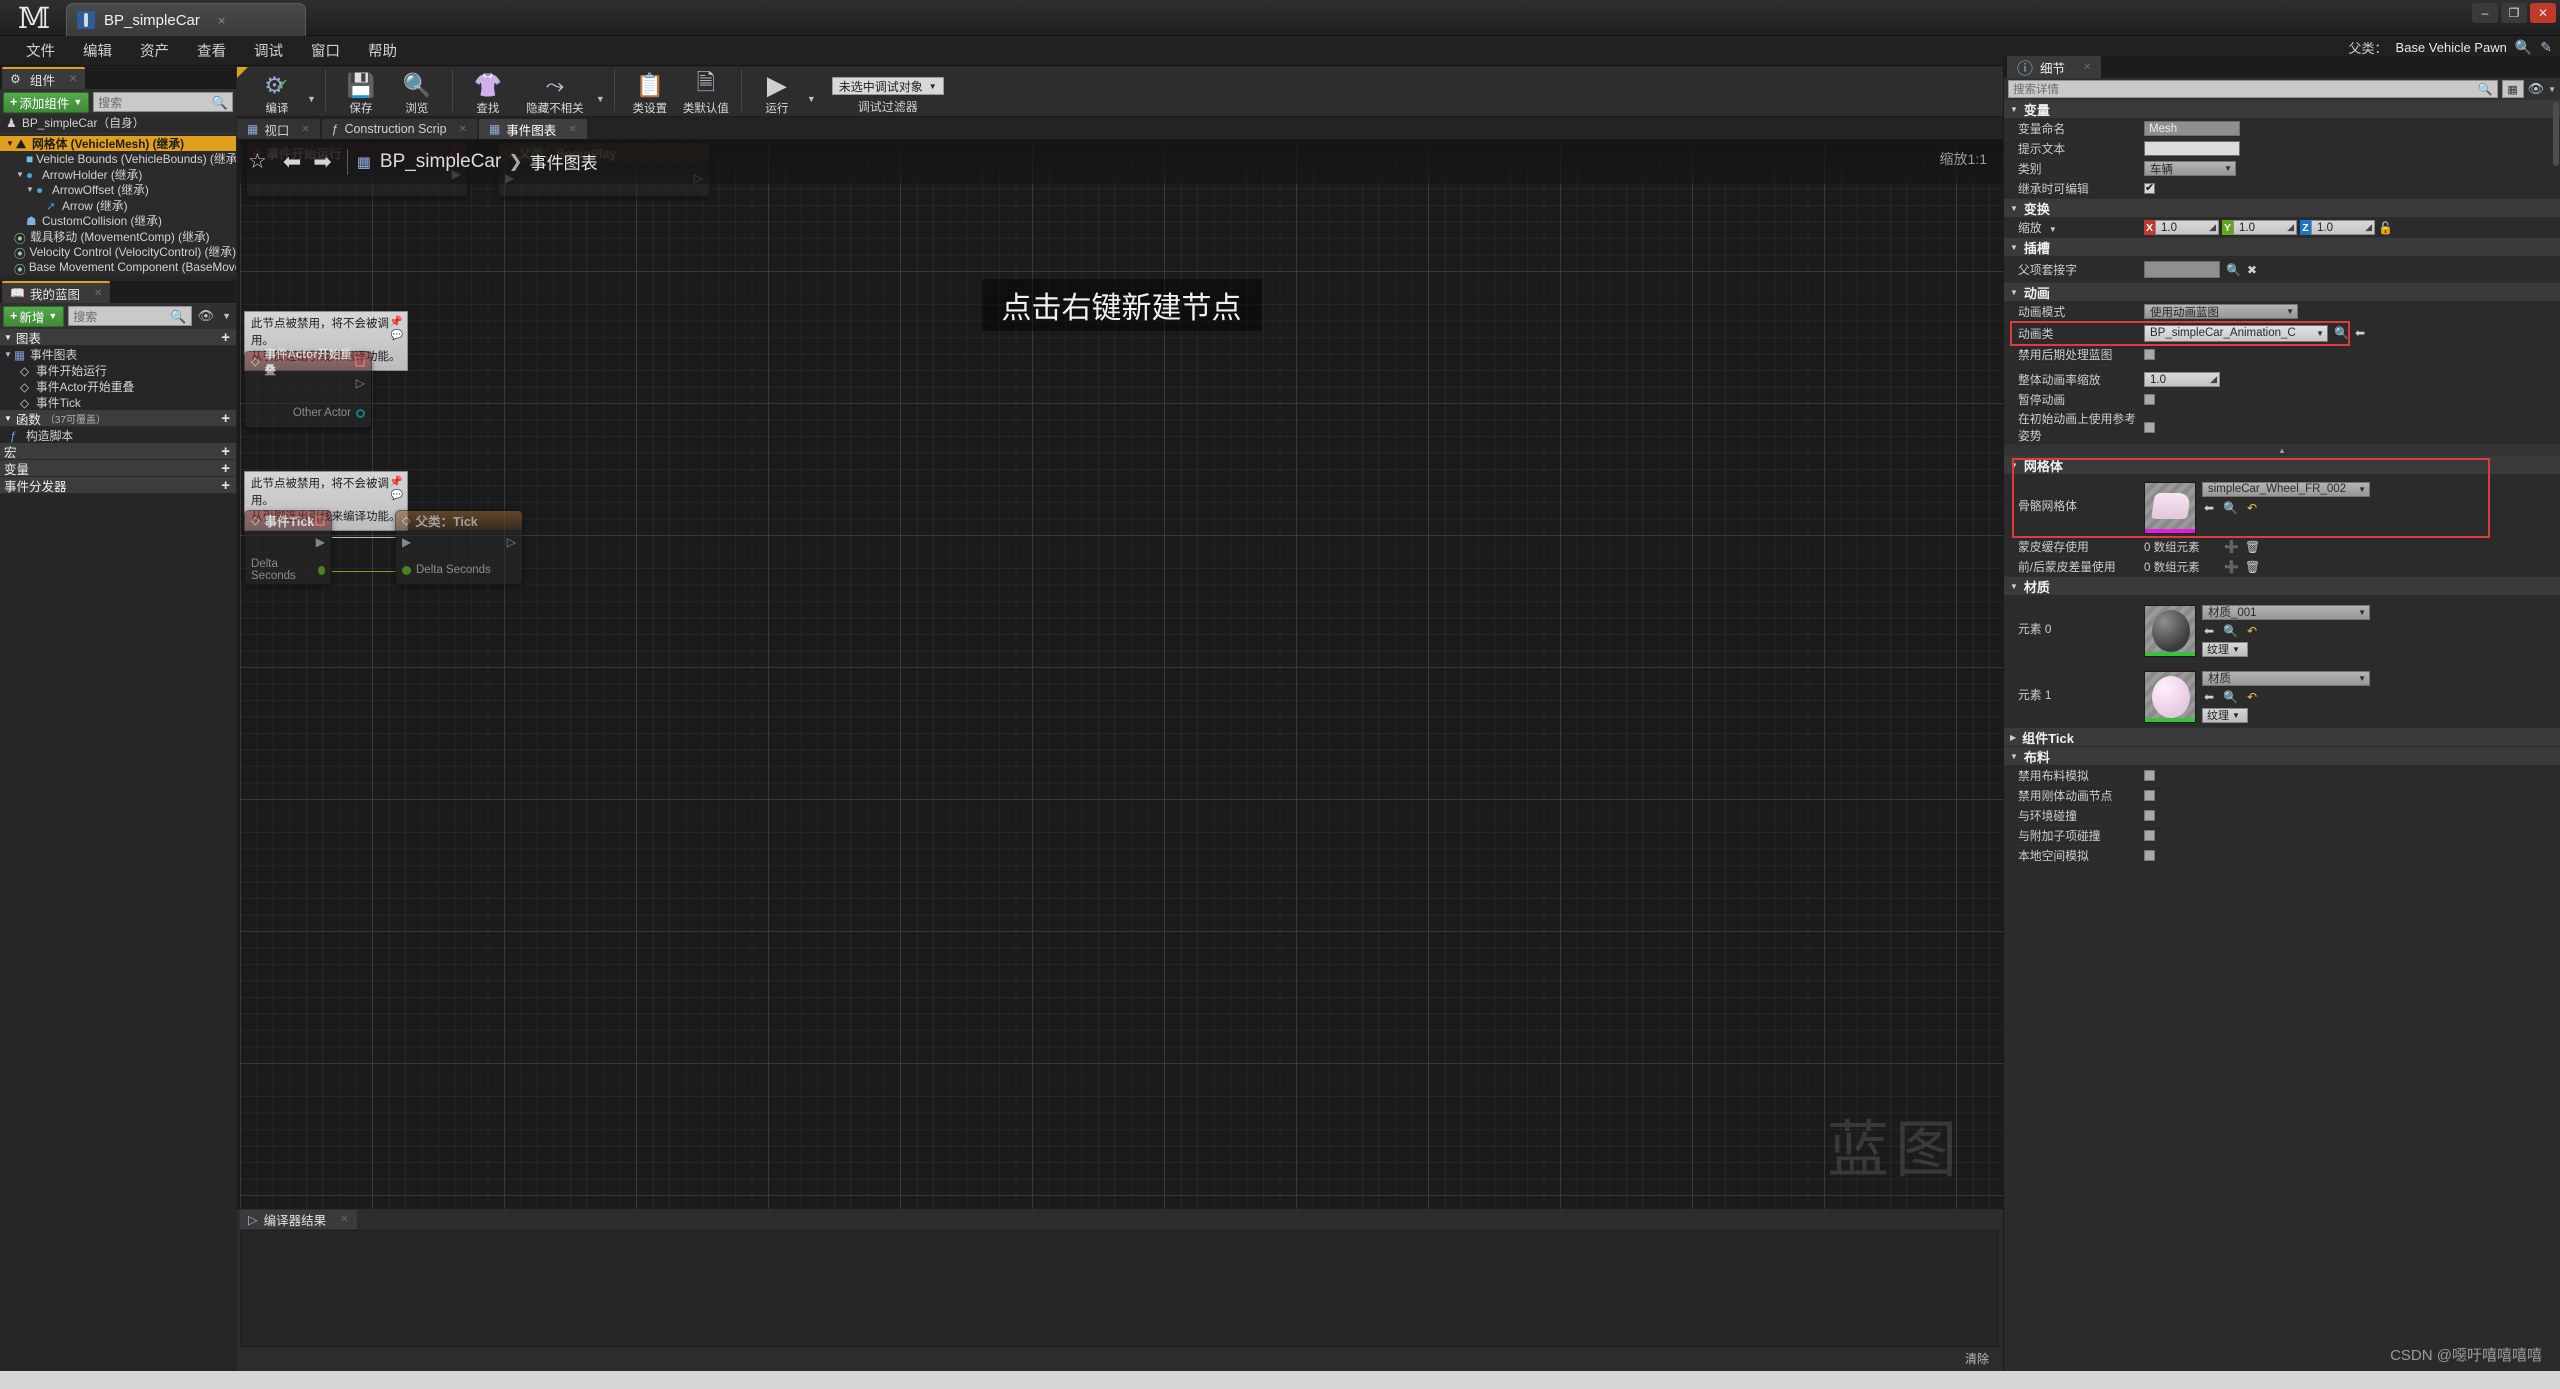 This screenshot has height=1389, width=2560. I want to click on skeletal-mesh-thumbnail, so click(2170, 507).